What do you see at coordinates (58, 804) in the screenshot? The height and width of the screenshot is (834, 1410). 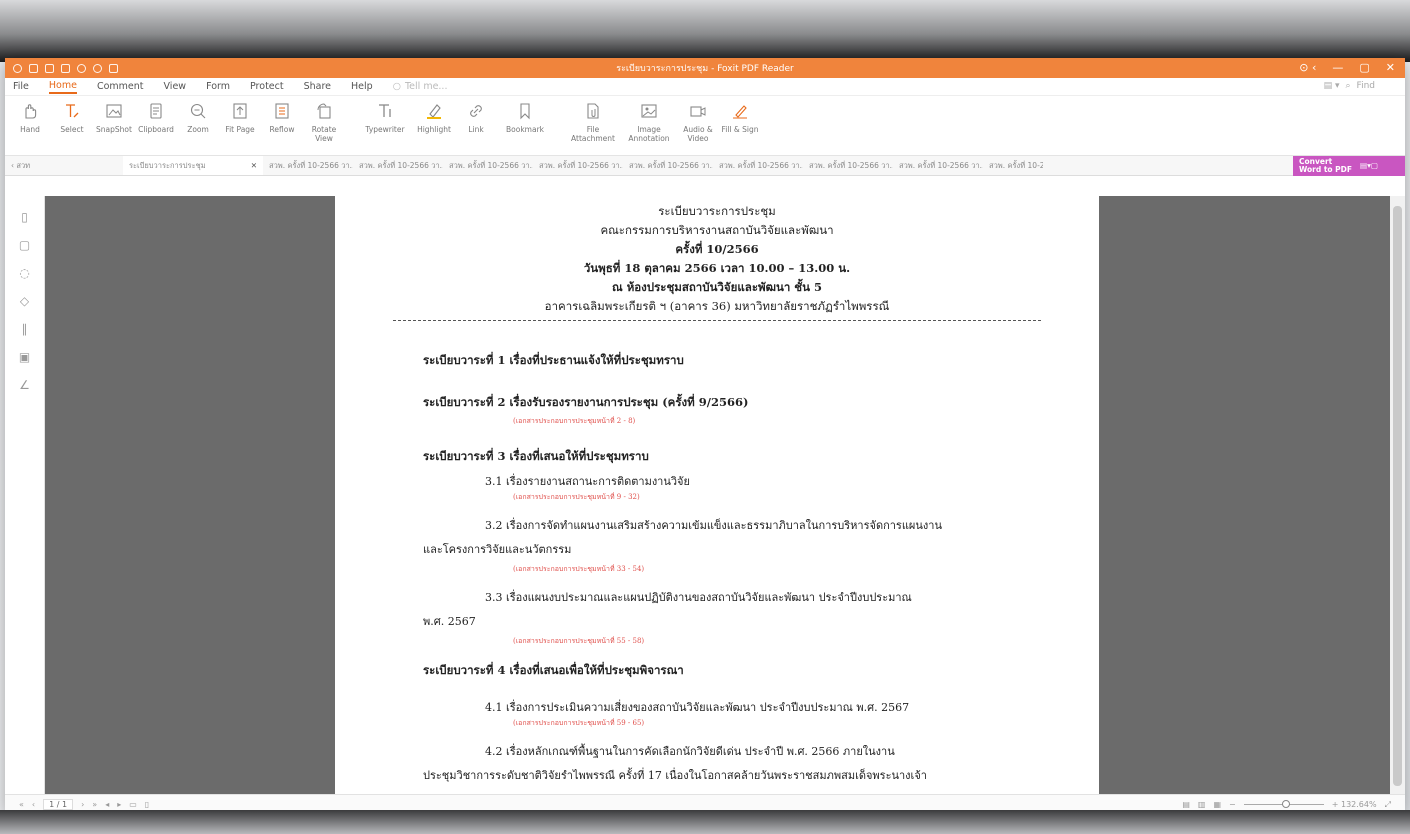 I see `page-number-field: 1 / 1` at bounding box center [58, 804].